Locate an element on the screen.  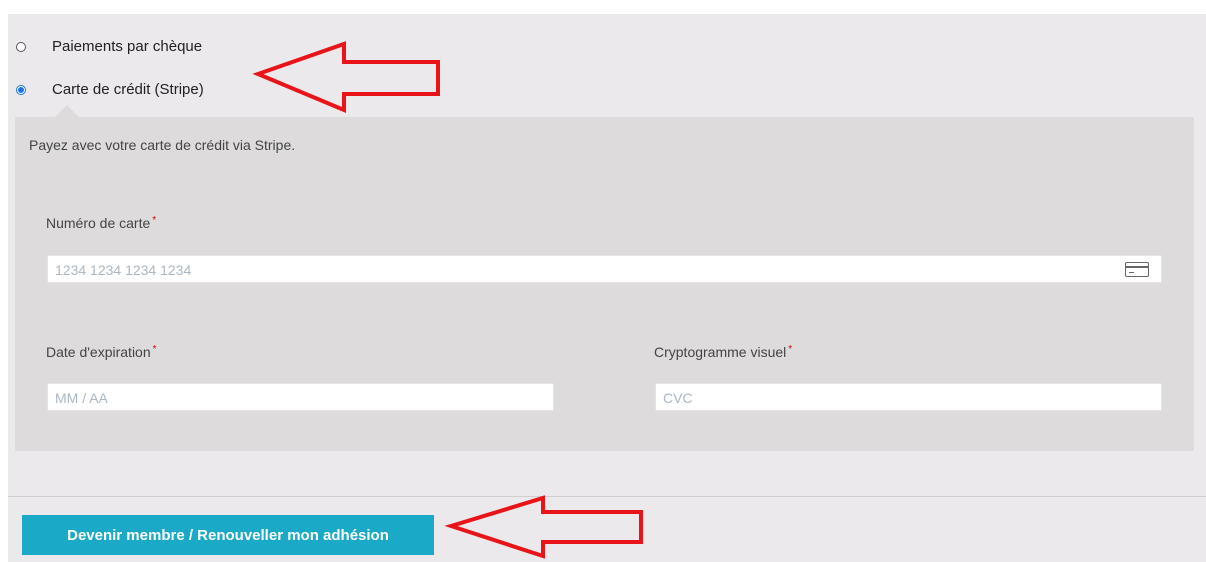
expiry-input: MM / AA is located at coordinates (300, 397).